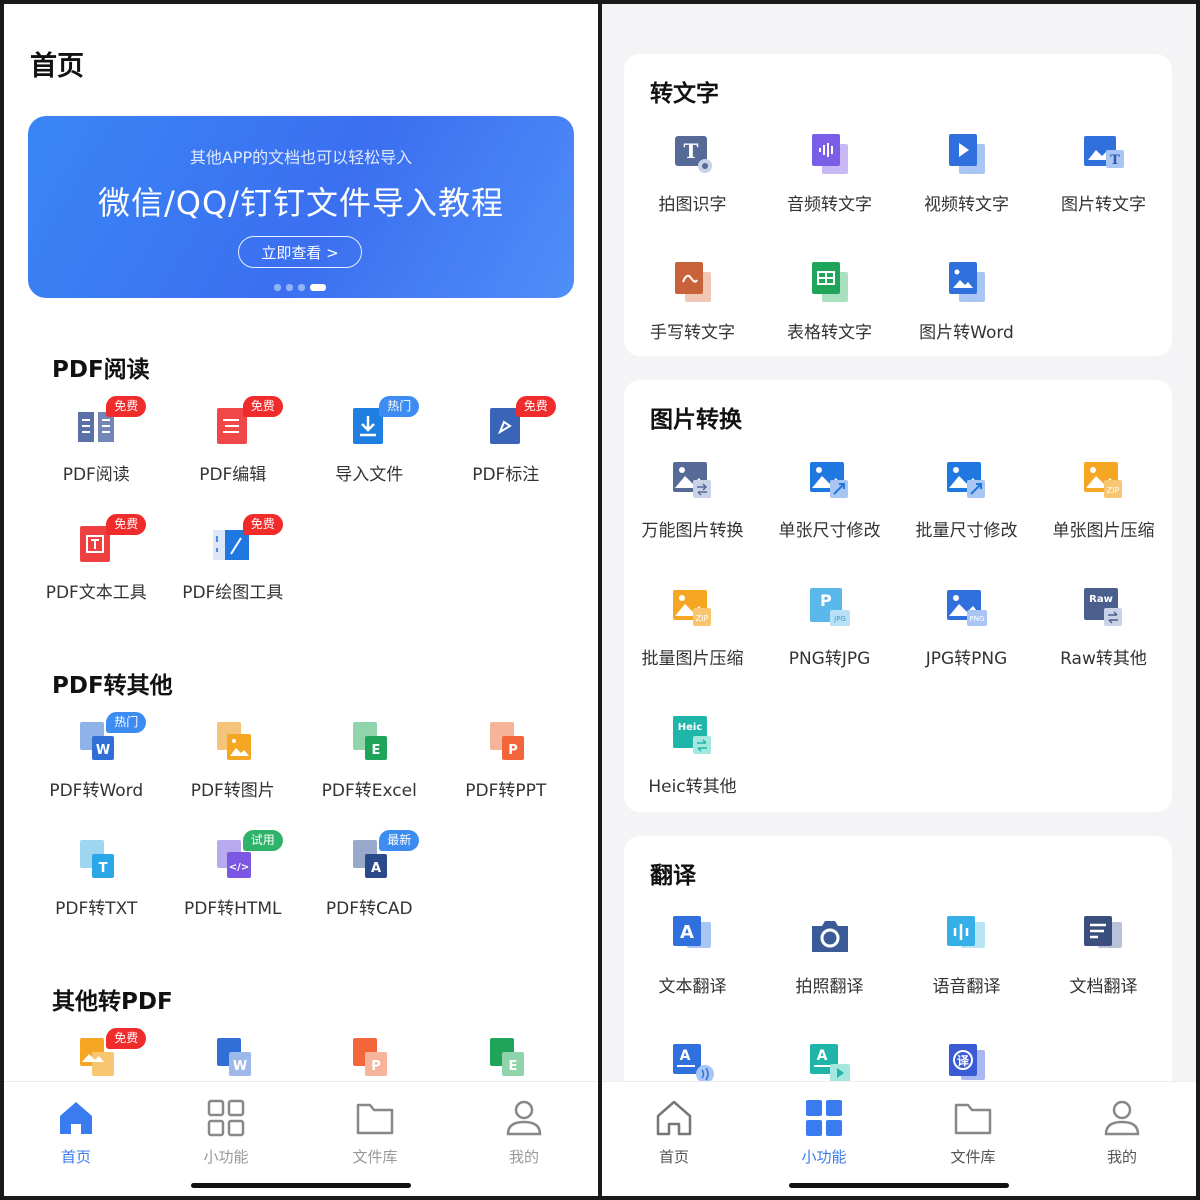 This screenshot has width=1200, height=1200. Describe the element at coordinates (1103, 514) in the screenshot. I see `tool-item: ZIP 单张图片压缩` at that location.